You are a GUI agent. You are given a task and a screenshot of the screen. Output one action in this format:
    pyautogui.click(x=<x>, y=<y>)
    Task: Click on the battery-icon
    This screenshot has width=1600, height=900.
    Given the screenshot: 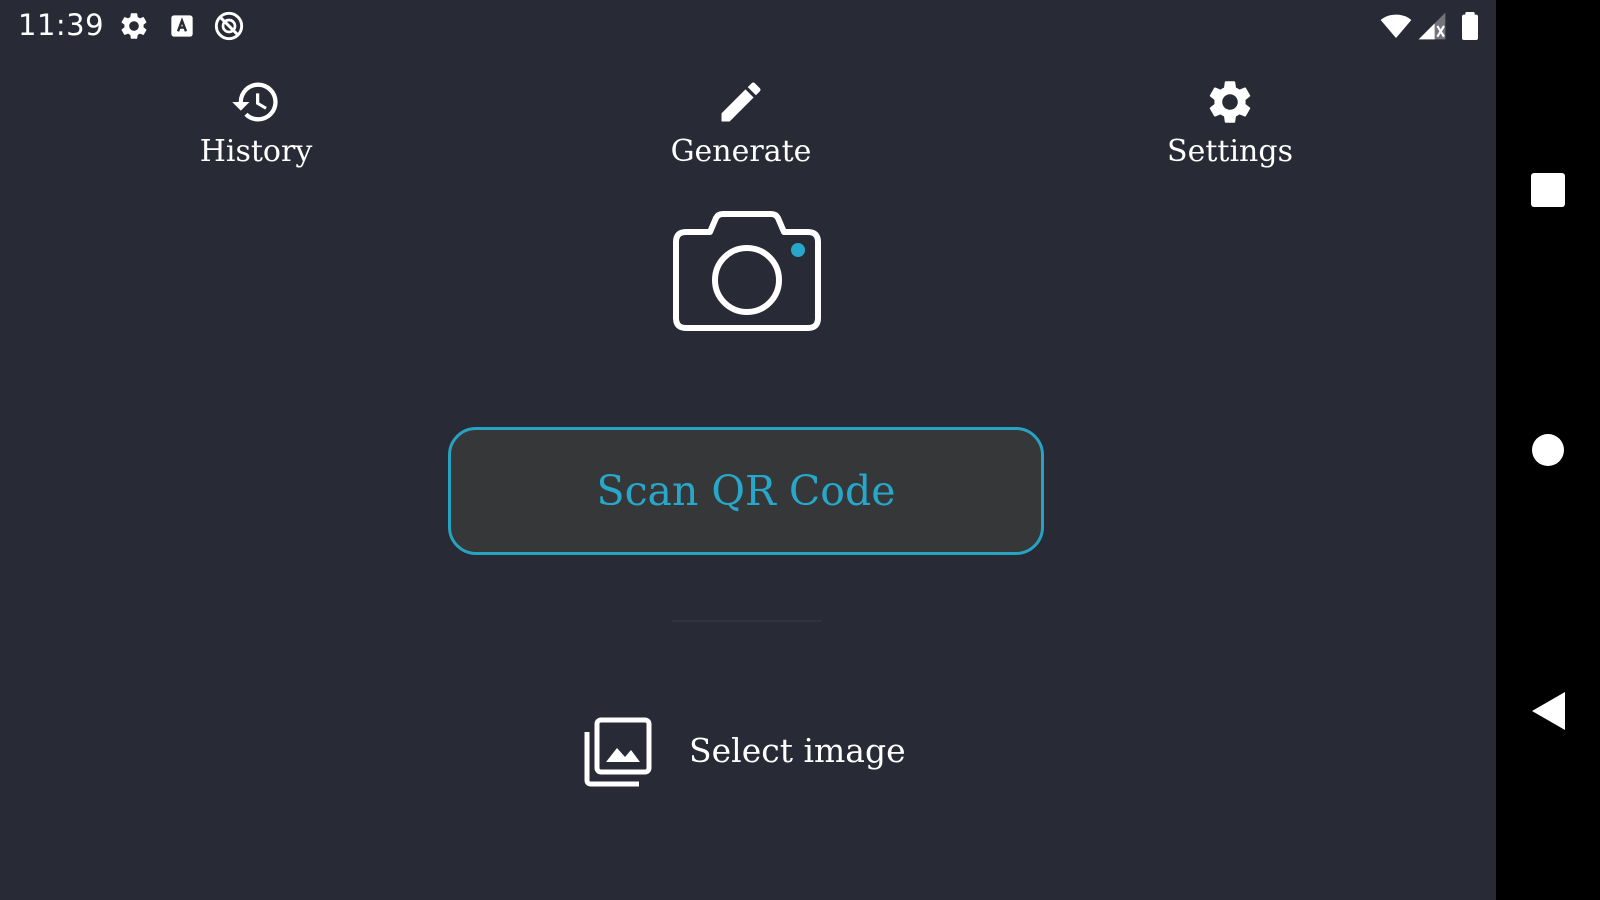 What is the action you would take?
    pyautogui.click(x=1470, y=26)
    